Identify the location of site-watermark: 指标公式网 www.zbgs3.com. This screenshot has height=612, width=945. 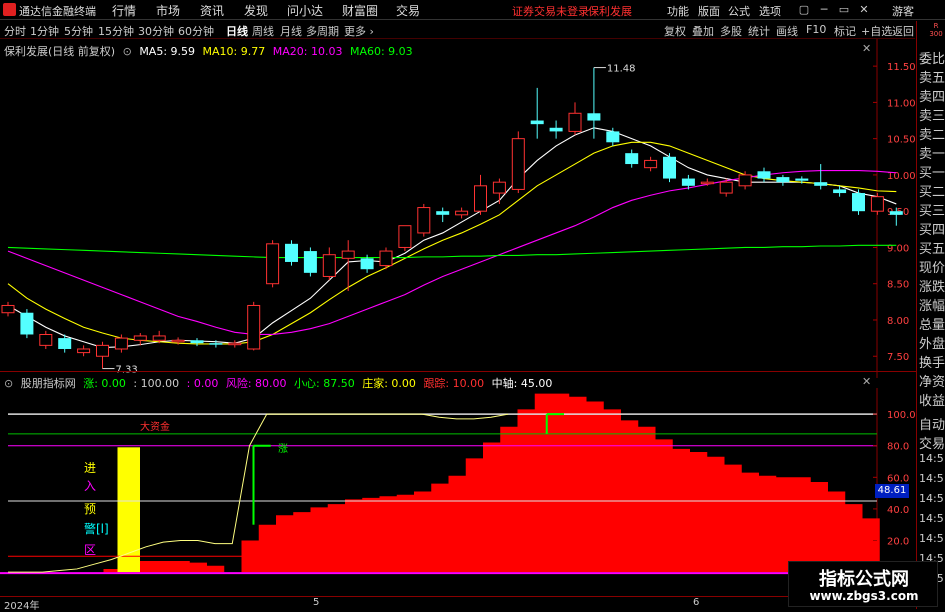
(863, 584).